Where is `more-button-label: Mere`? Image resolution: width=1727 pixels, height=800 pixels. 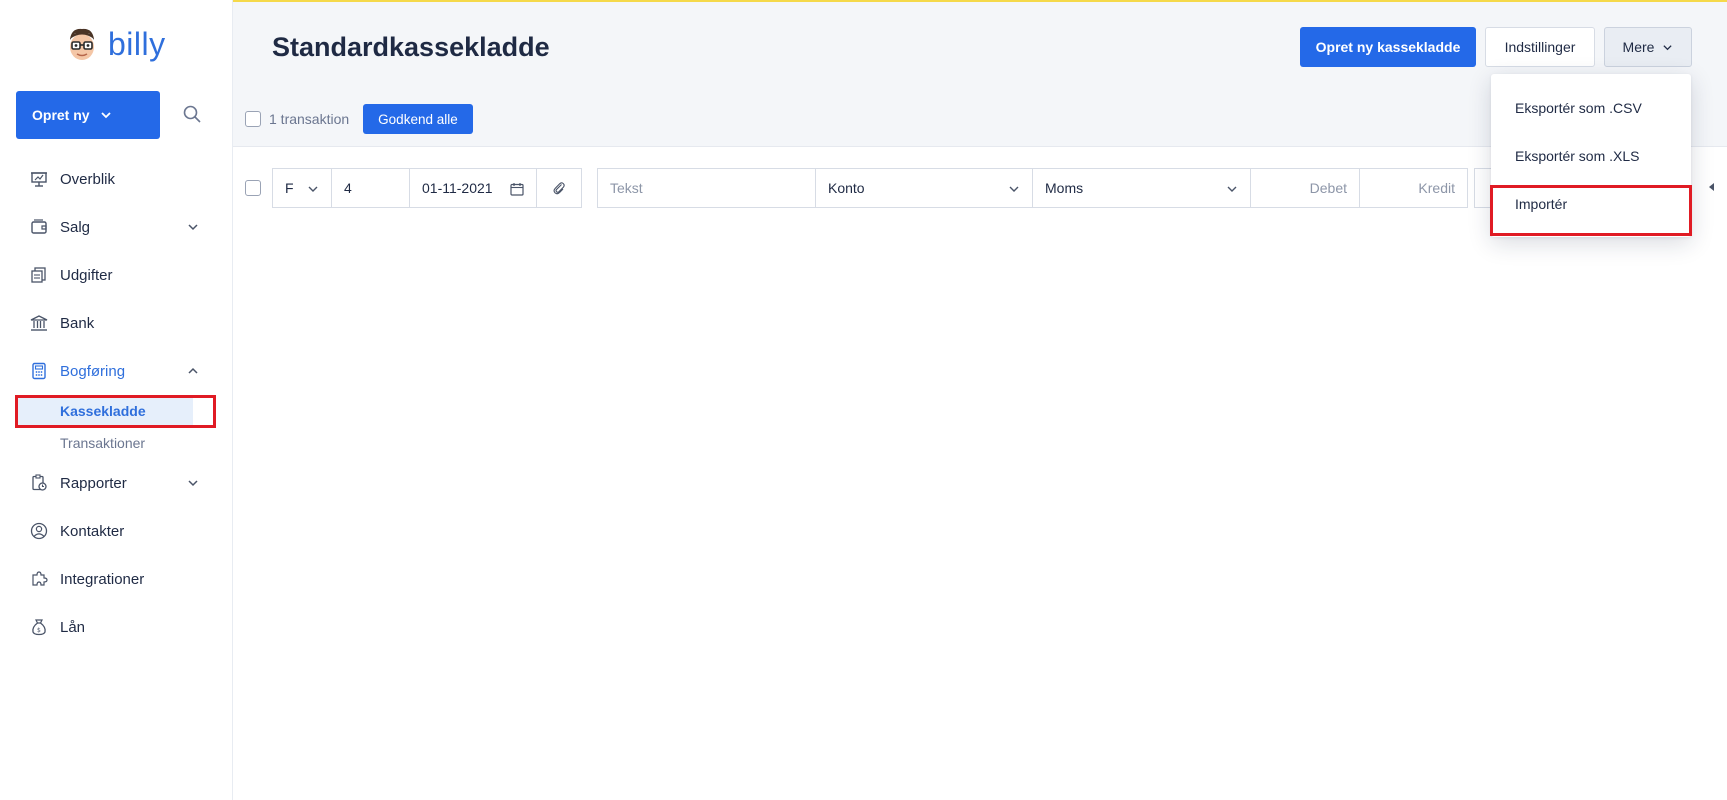
more-button-label: Mere is located at coordinates (1638, 47).